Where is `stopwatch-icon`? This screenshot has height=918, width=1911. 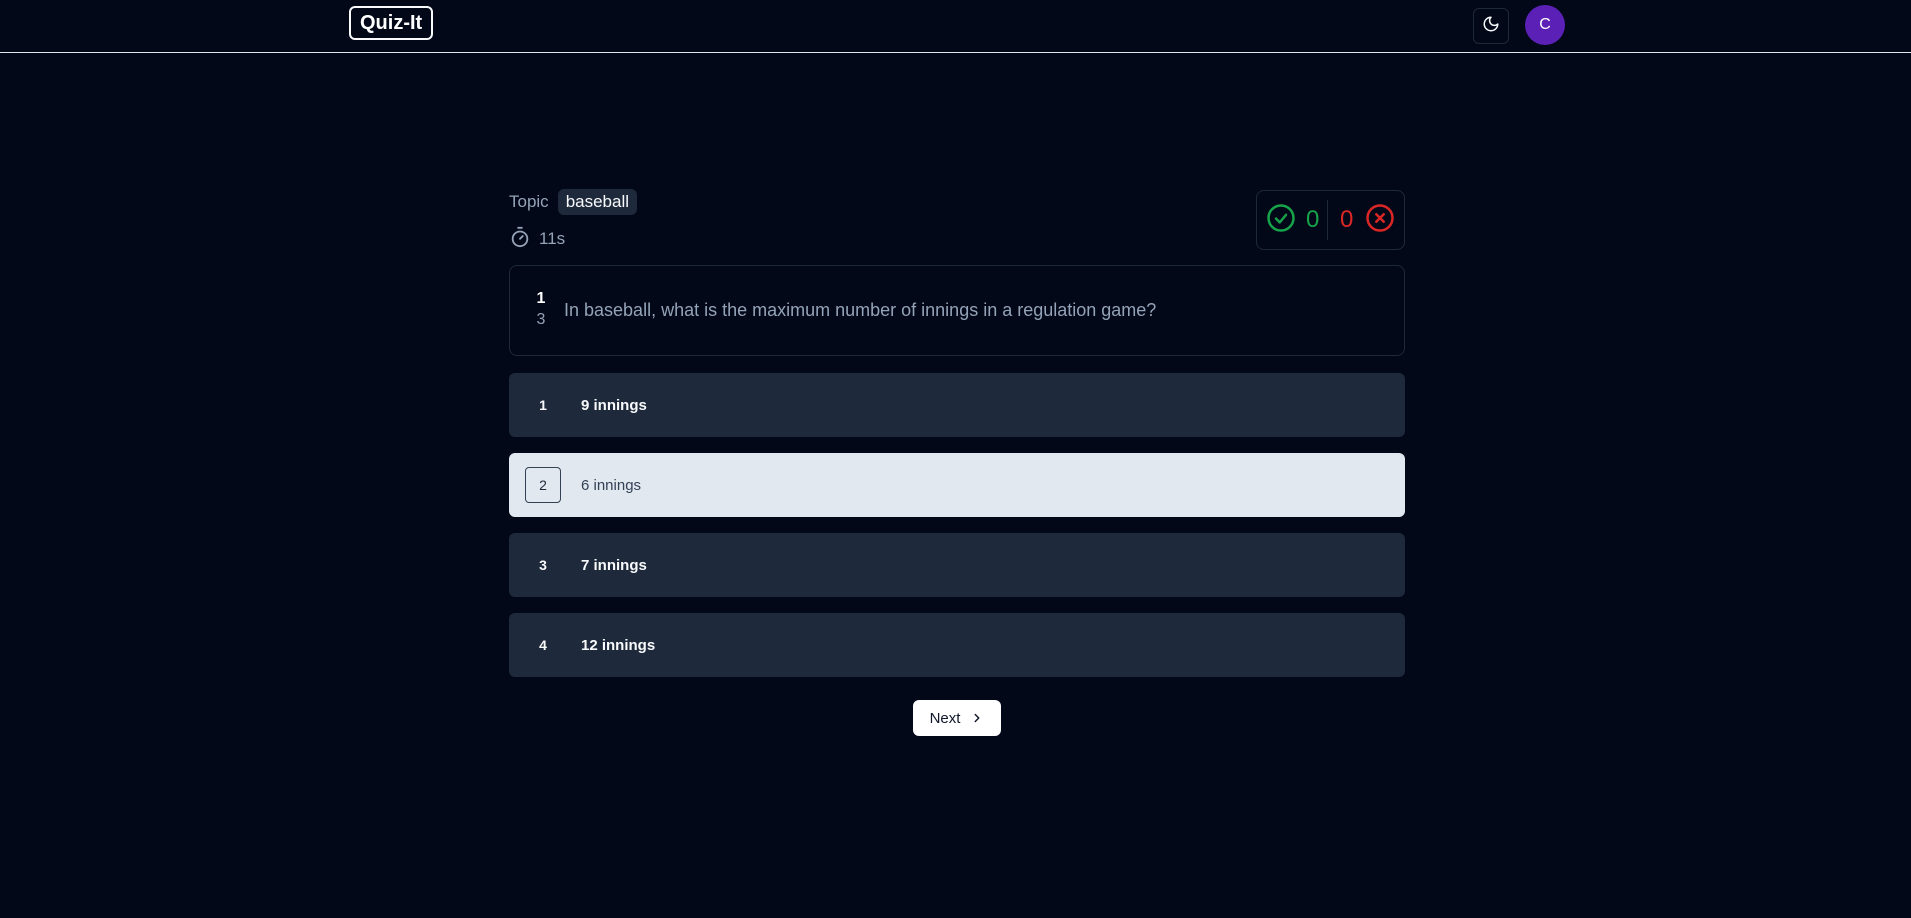 stopwatch-icon is located at coordinates (520, 239).